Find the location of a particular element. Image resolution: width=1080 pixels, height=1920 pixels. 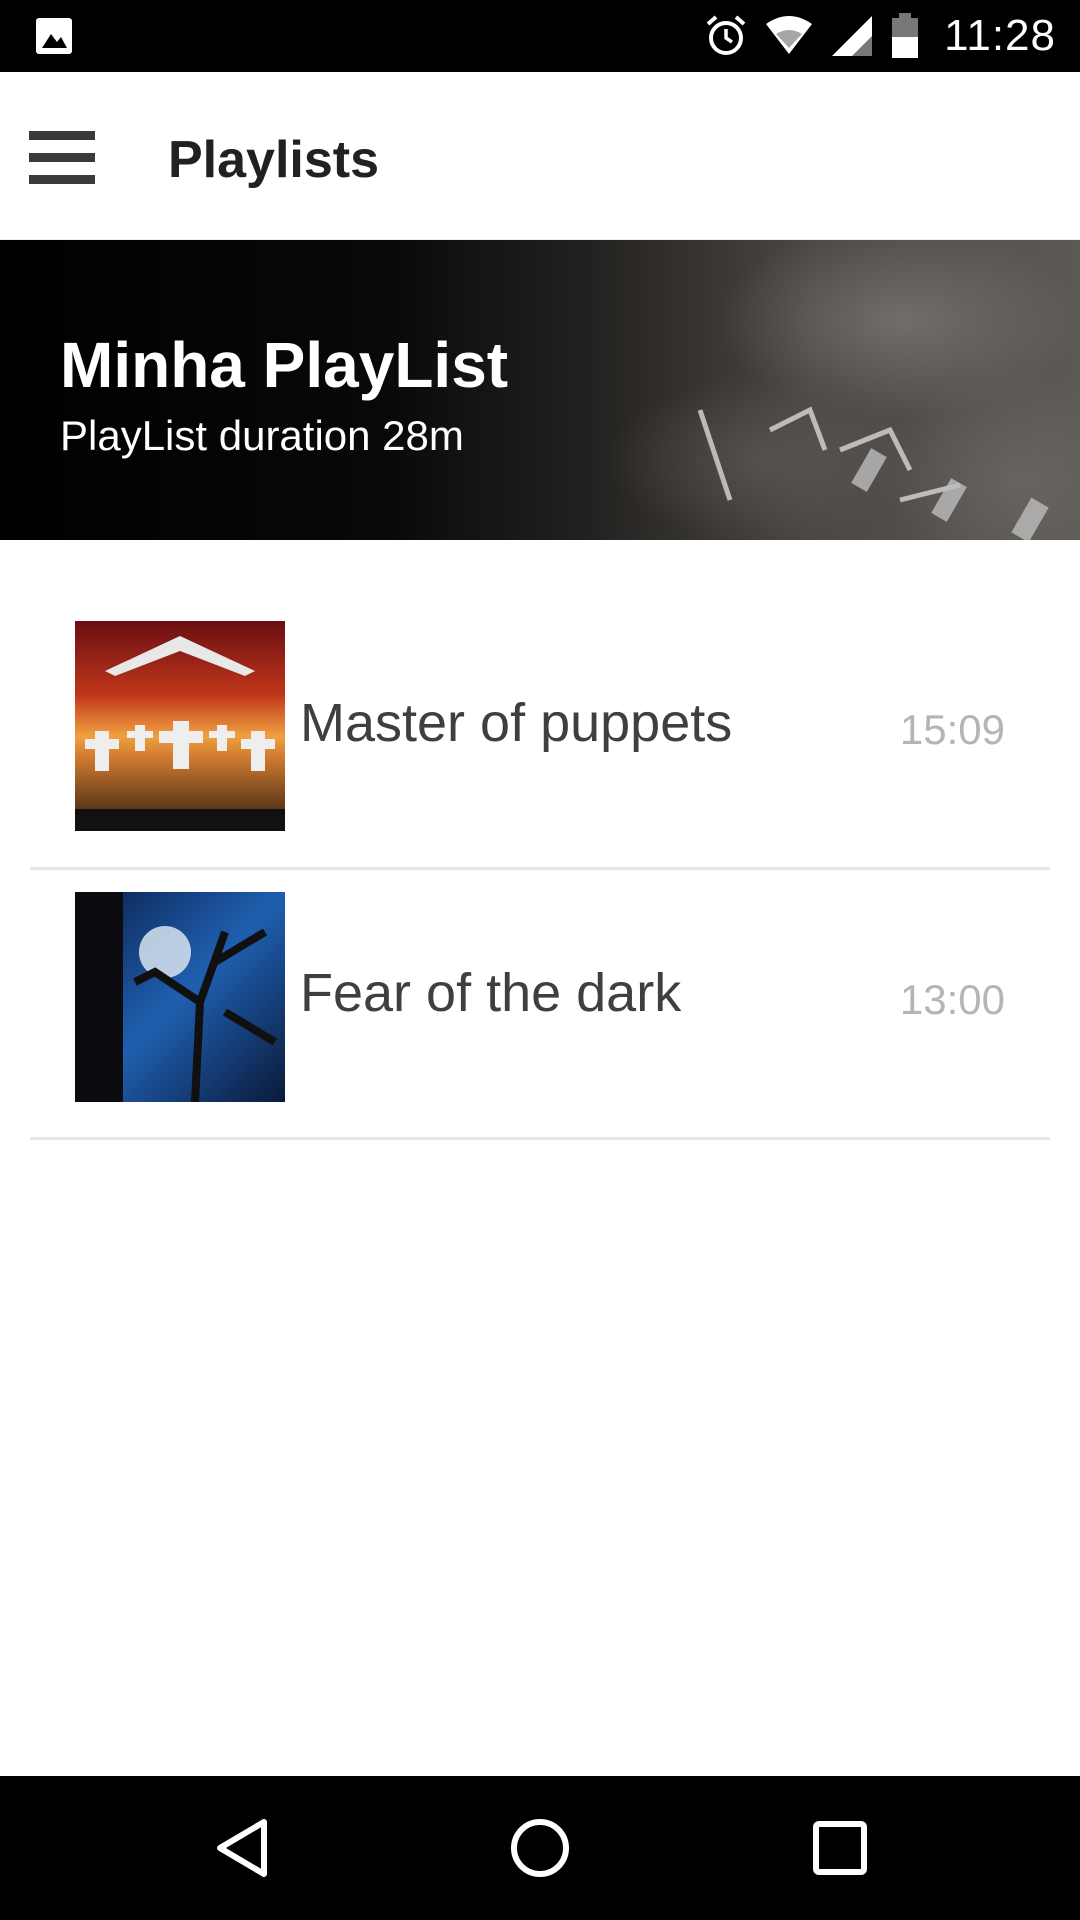

home-icon is located at coordinates (540, 1848).